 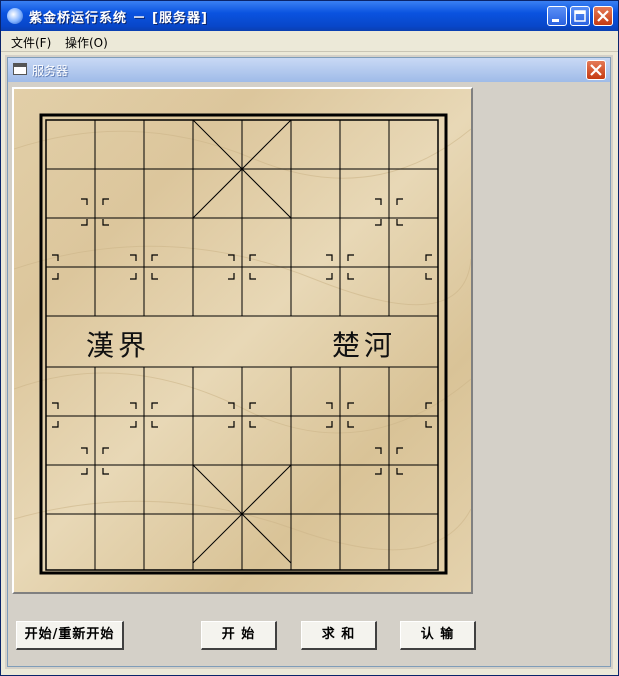 I want to click on draw-button: 求 和, so click(x=339, y=635).